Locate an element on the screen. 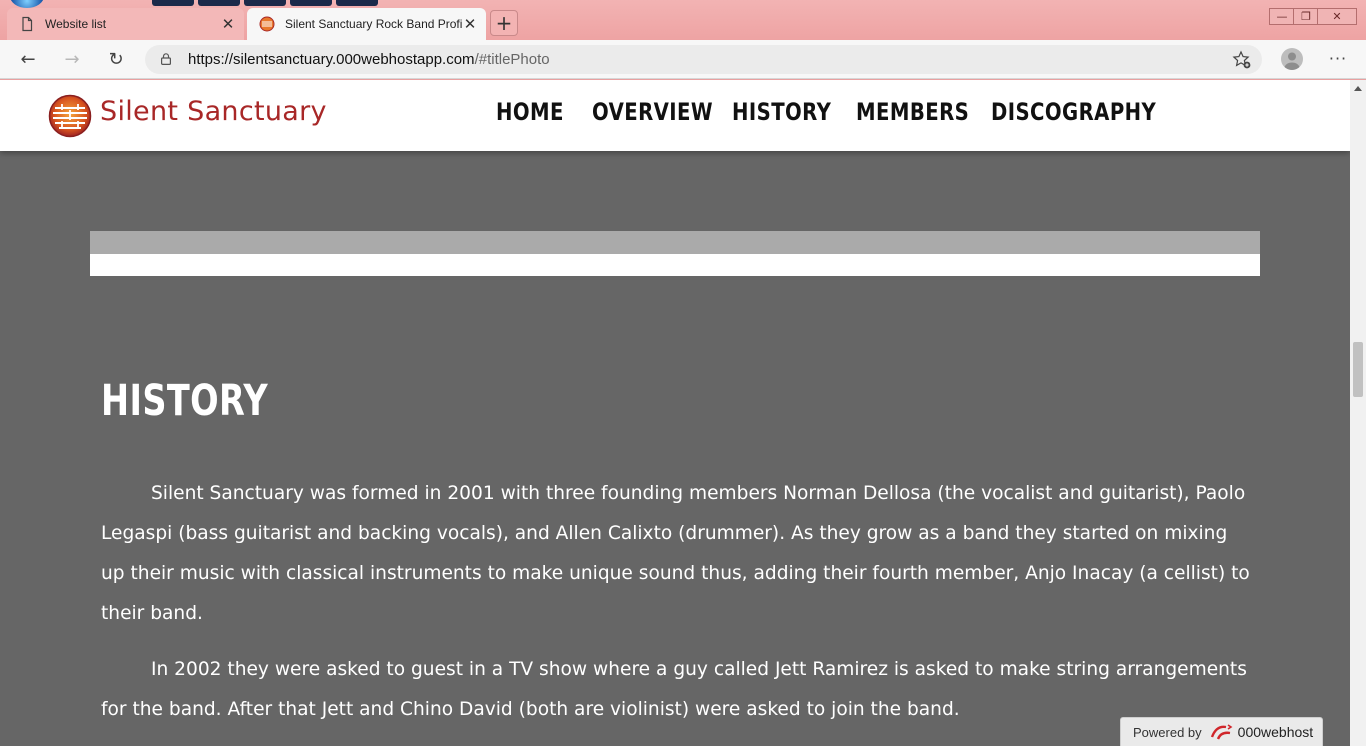  webhost-brand: 000webhost is located at coordinates (1275, 732).